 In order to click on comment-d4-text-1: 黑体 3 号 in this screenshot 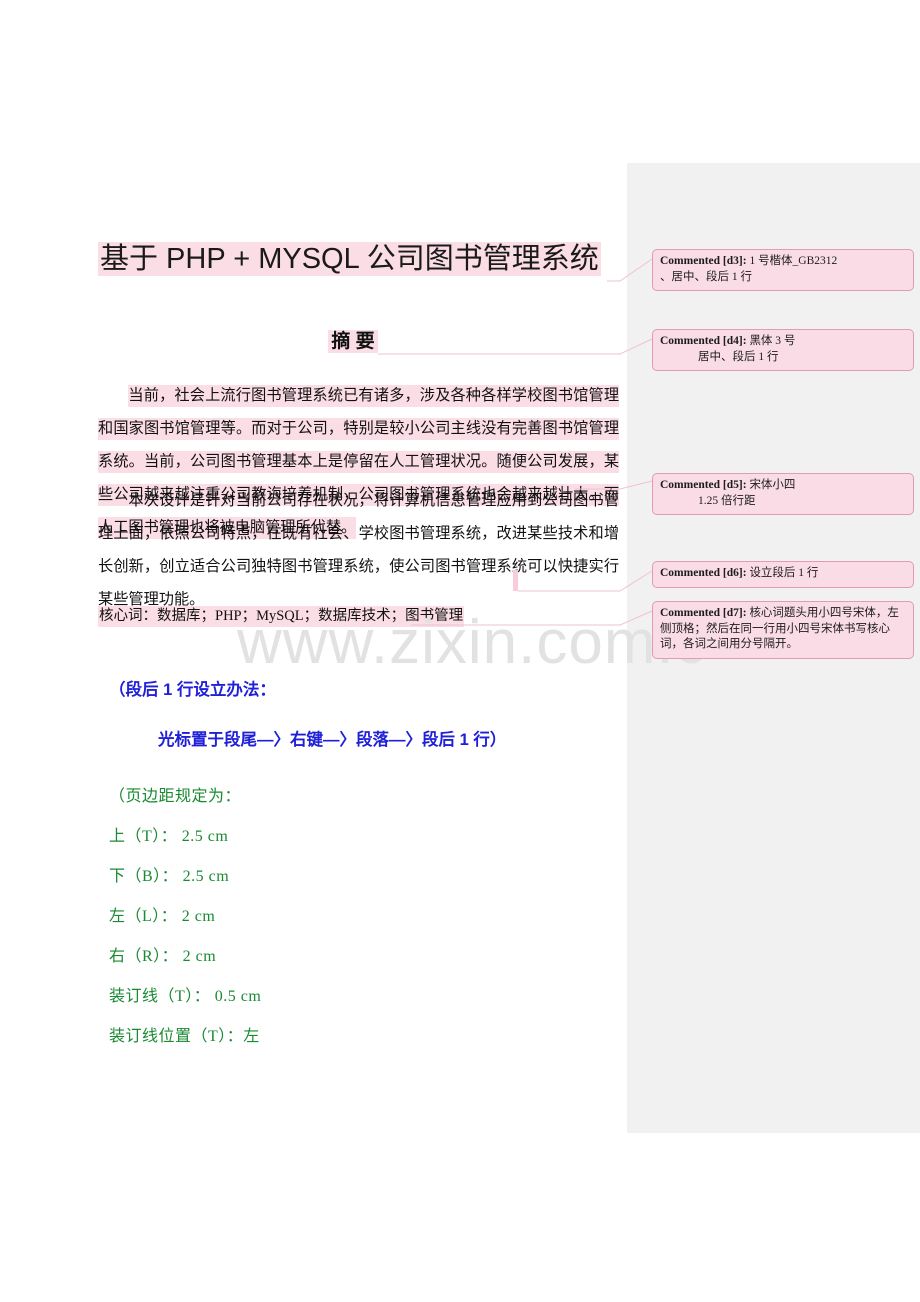, I will do `click(771, 341)`.